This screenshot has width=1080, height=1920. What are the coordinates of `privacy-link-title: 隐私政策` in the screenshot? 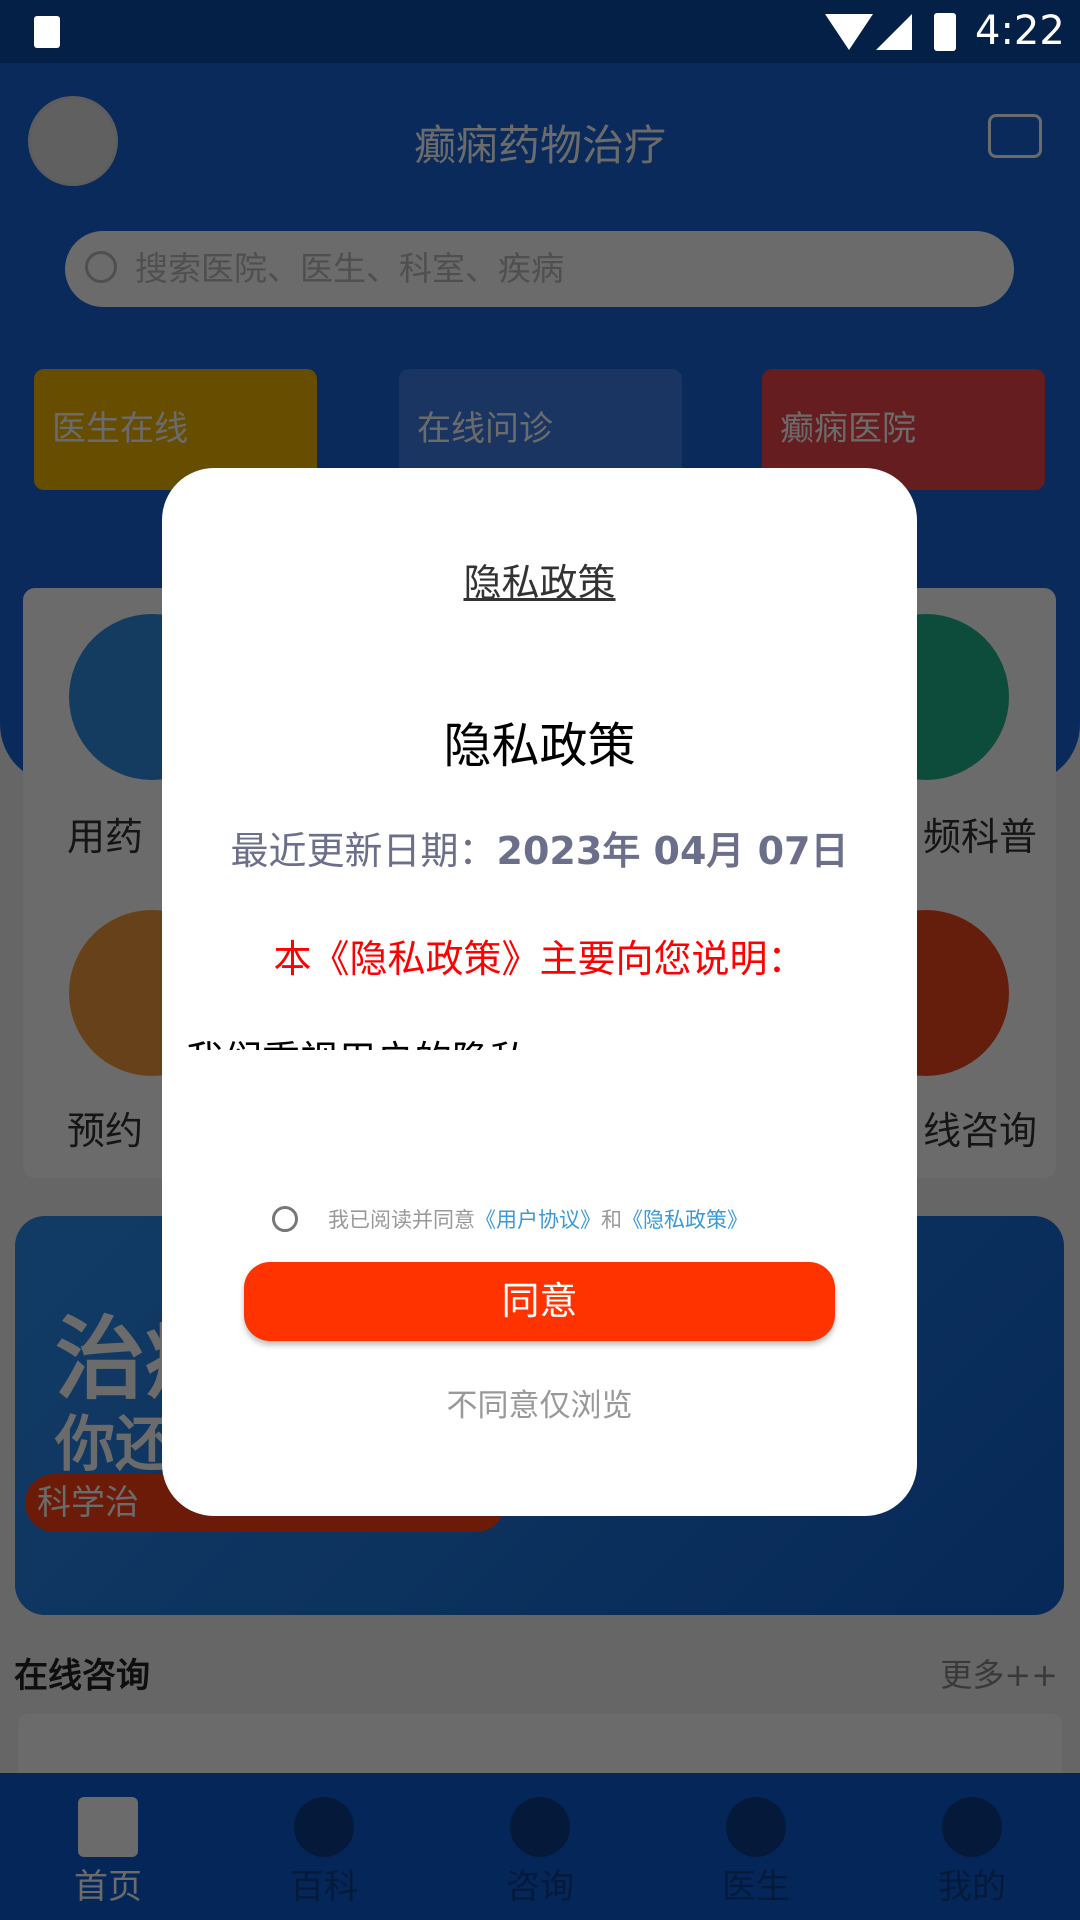 It's located at (539, 579).